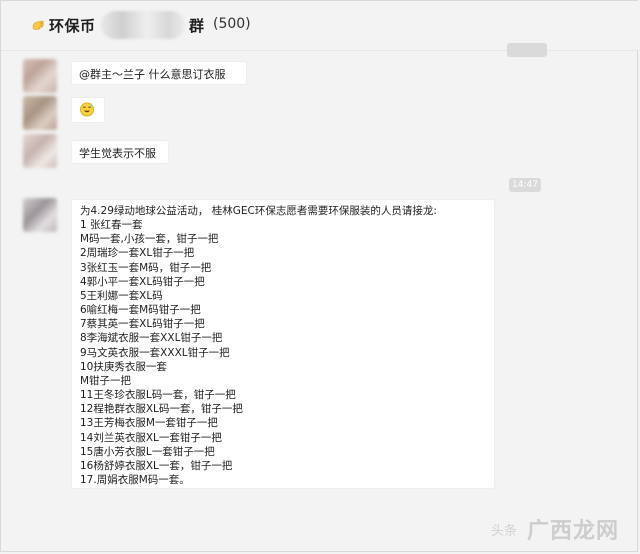  I want to click on notice-line: 3张红玉一套M码，钳子一把, so click(146, 267).